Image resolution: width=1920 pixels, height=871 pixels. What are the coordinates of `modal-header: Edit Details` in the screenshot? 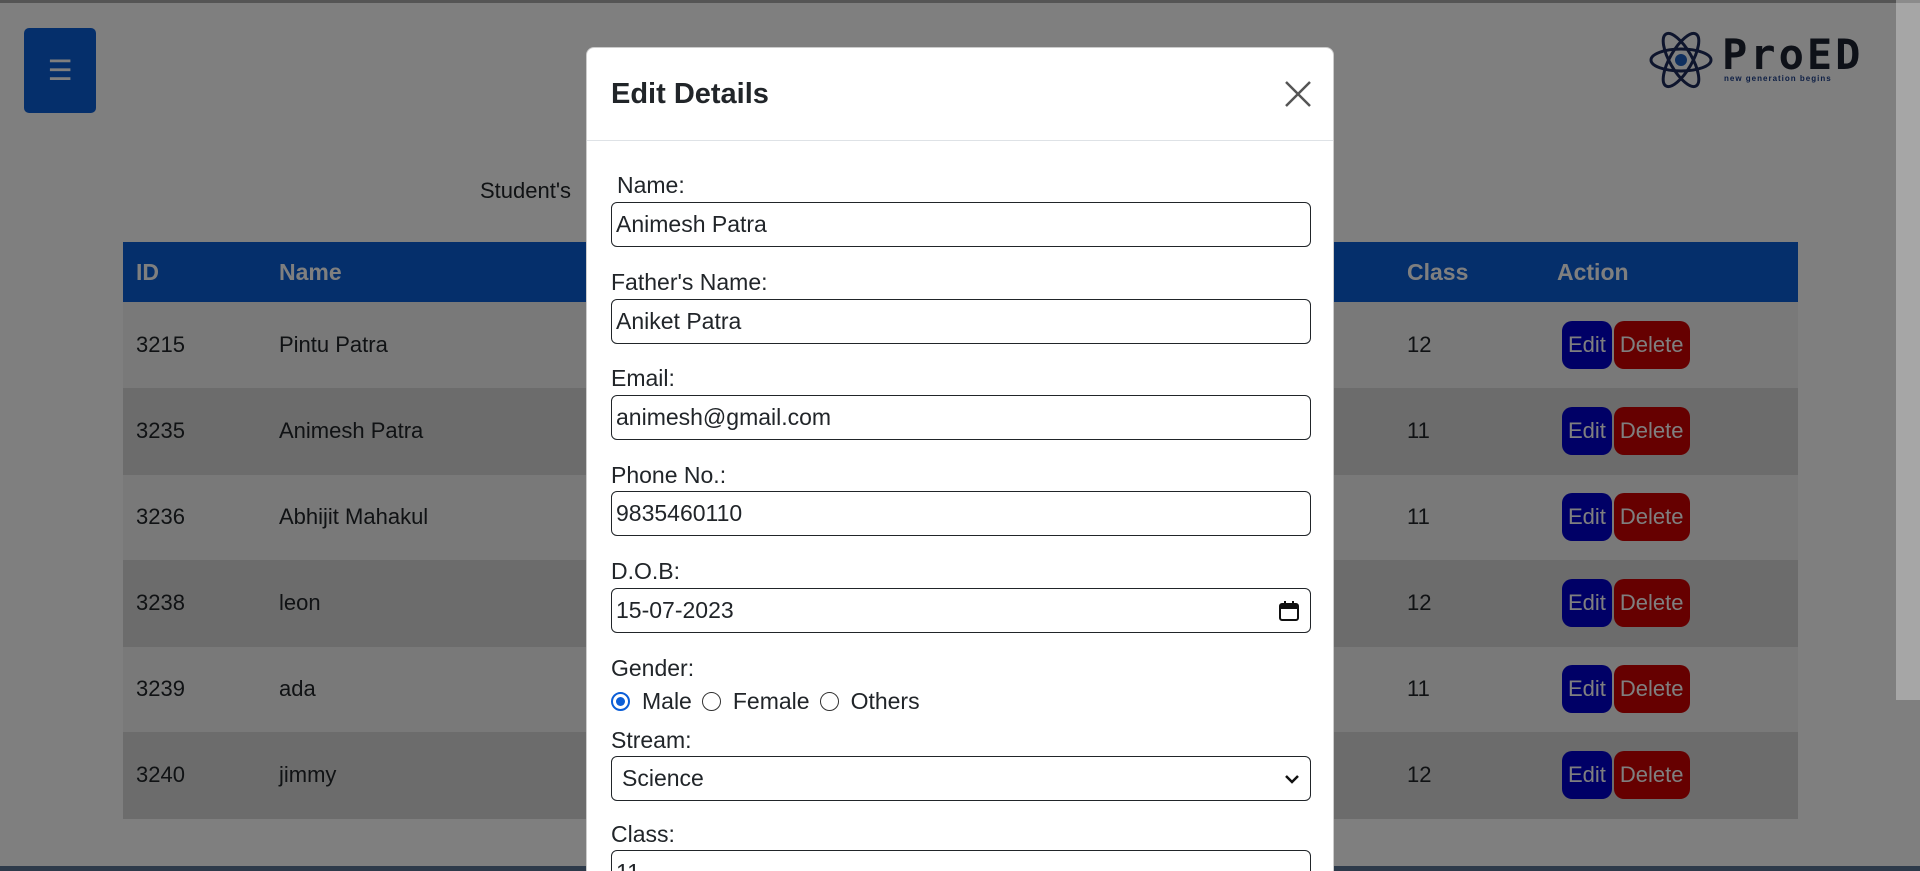 It's located at (960, 94).